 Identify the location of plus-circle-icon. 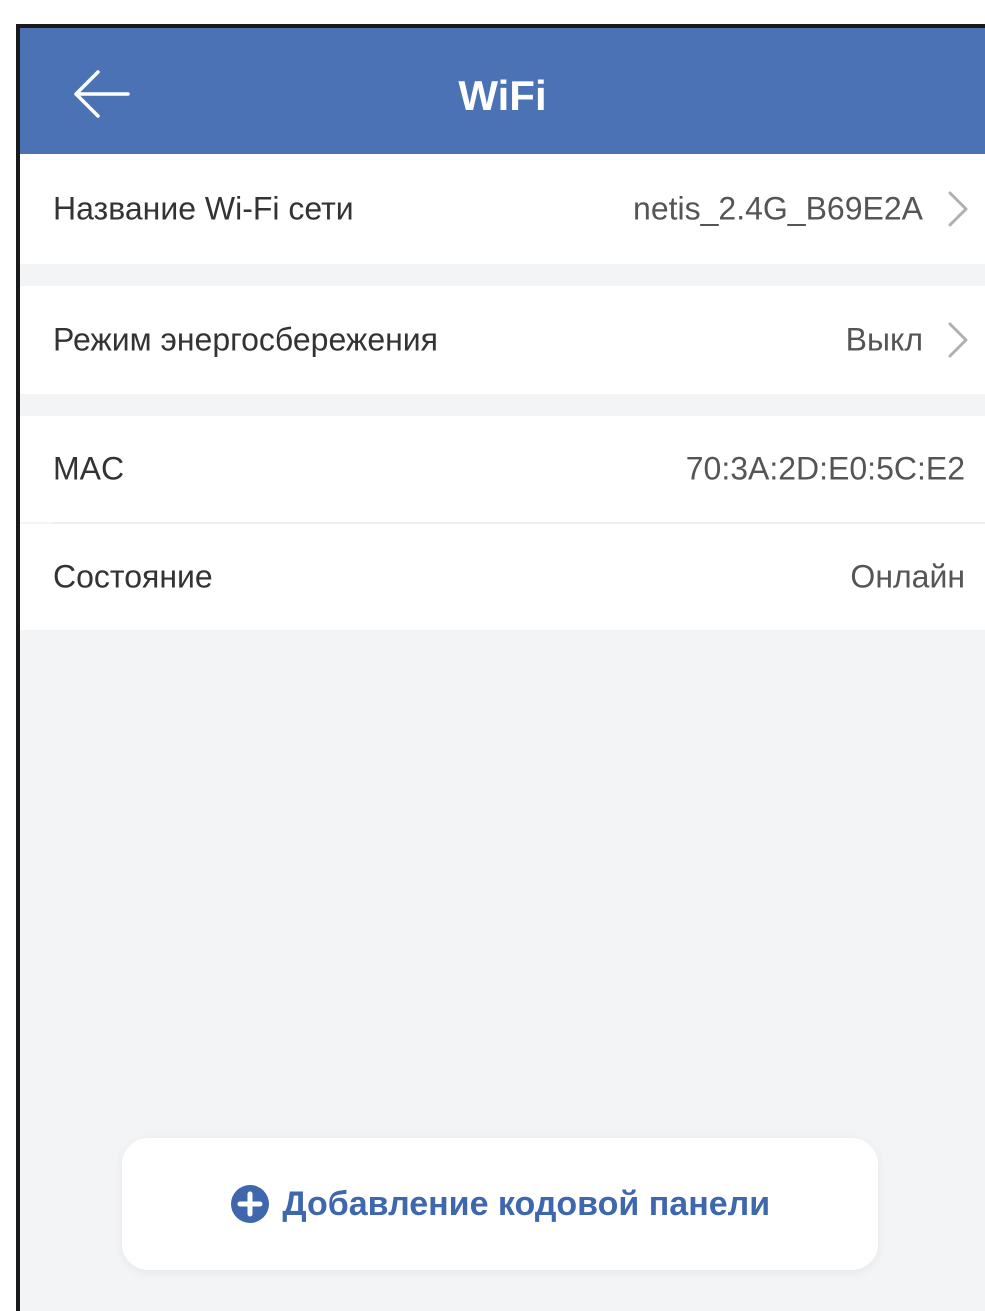
(249, 1204).